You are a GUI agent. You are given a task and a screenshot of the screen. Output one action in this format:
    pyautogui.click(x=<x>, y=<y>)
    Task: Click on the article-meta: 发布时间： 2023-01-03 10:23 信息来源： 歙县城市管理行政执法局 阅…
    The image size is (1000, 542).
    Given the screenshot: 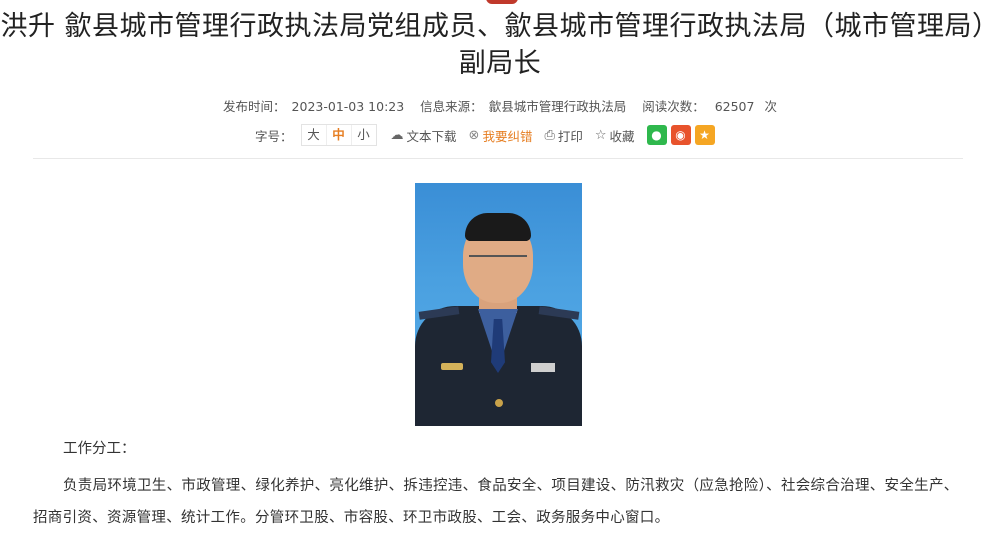 What is the action you would take?
    pyautogui.click(x=500, y=105)
    